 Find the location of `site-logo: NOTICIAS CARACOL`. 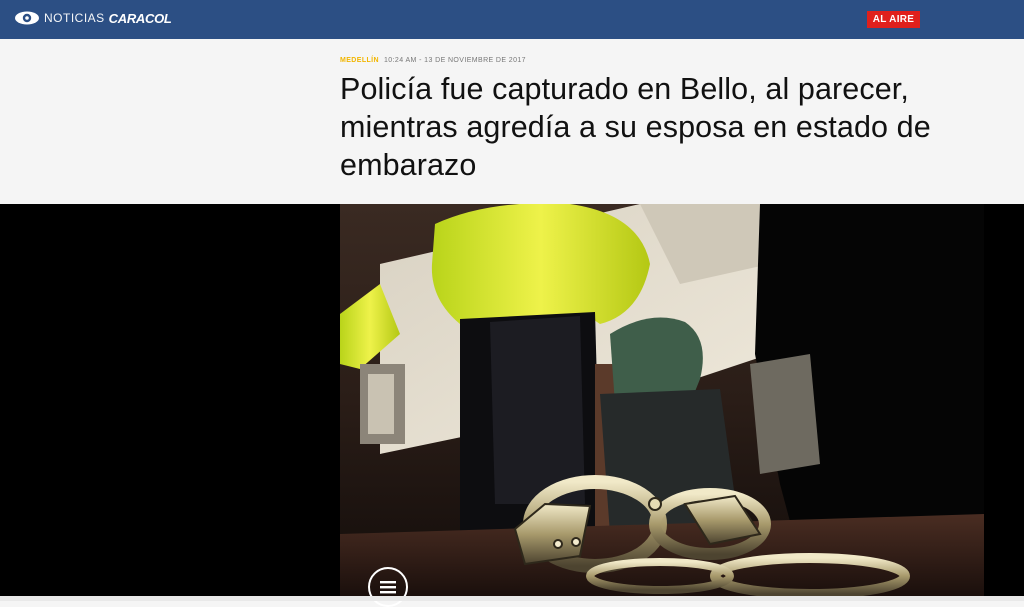

site-logo: NOTICIAS CARACOL is located at coordinates (93, 18).